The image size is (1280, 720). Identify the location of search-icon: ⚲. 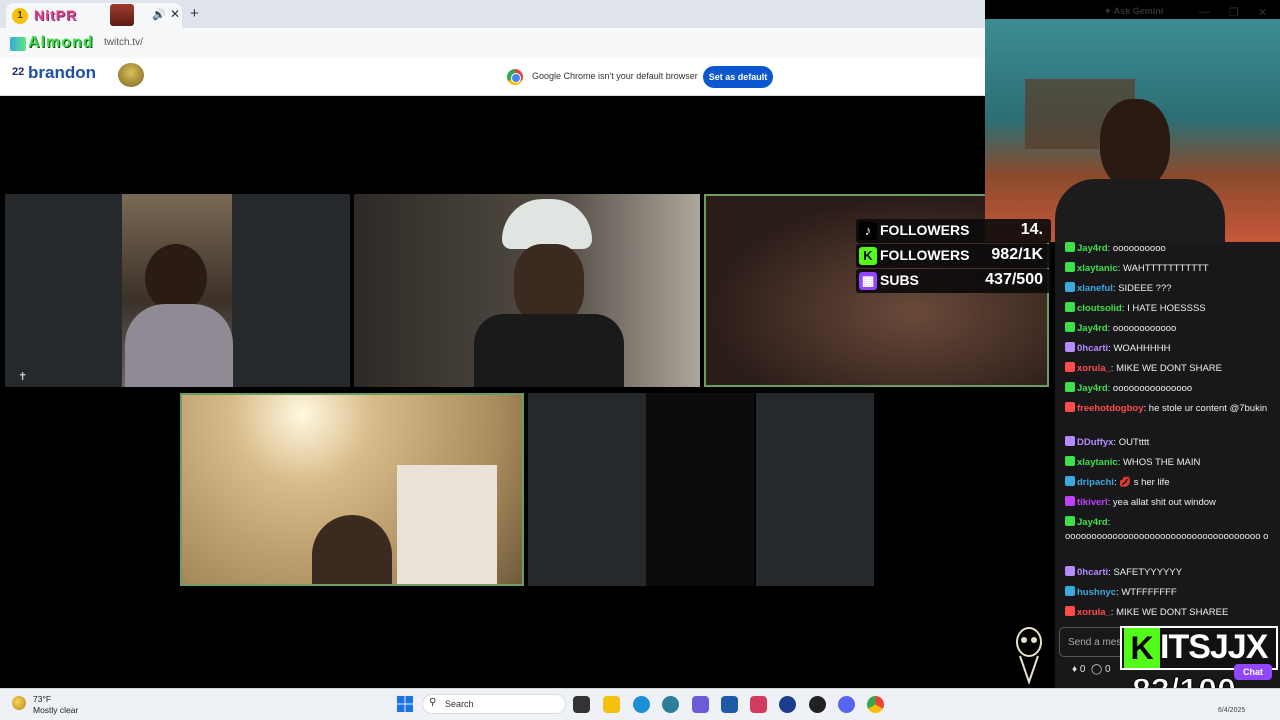
(433, 702).